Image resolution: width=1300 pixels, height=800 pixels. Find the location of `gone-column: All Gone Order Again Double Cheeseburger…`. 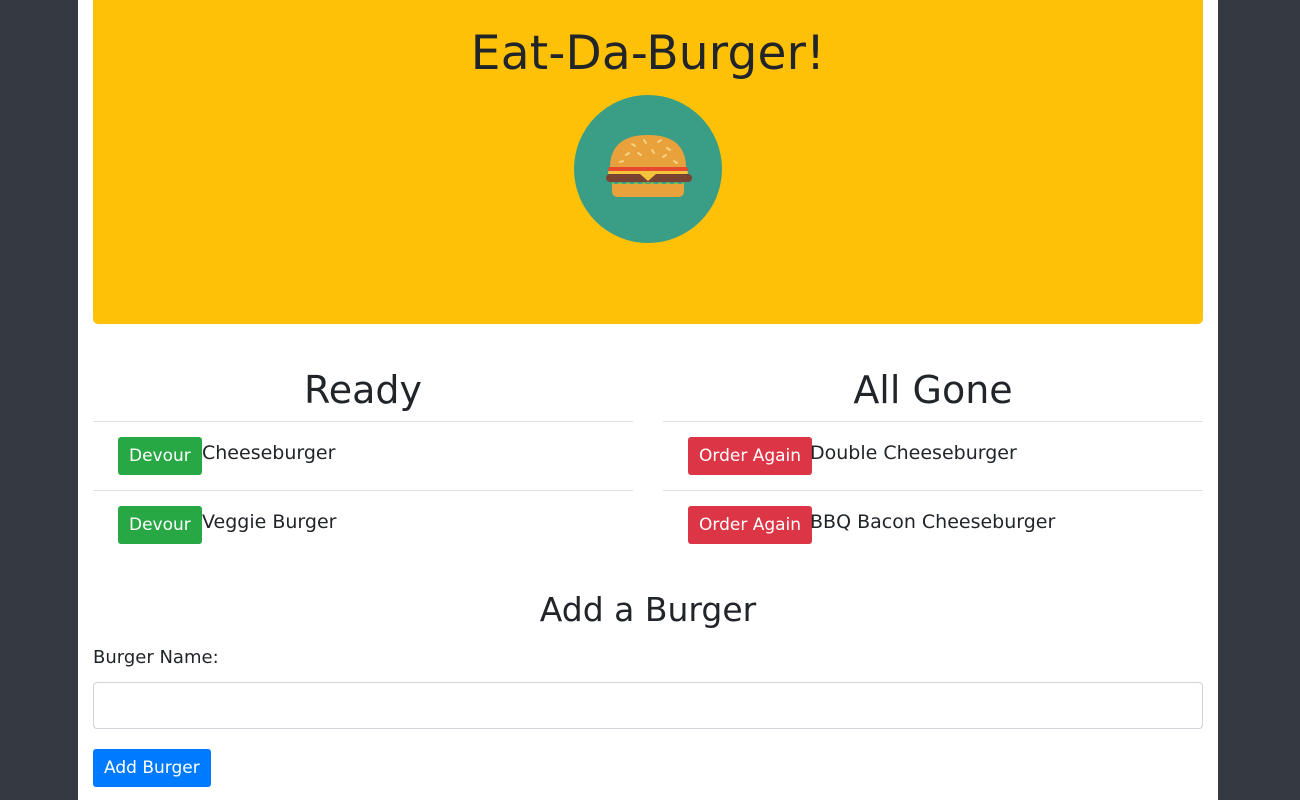

gone-column: All Gone Order Again Double Cheeseburger… is located at coordinates (933, 457).